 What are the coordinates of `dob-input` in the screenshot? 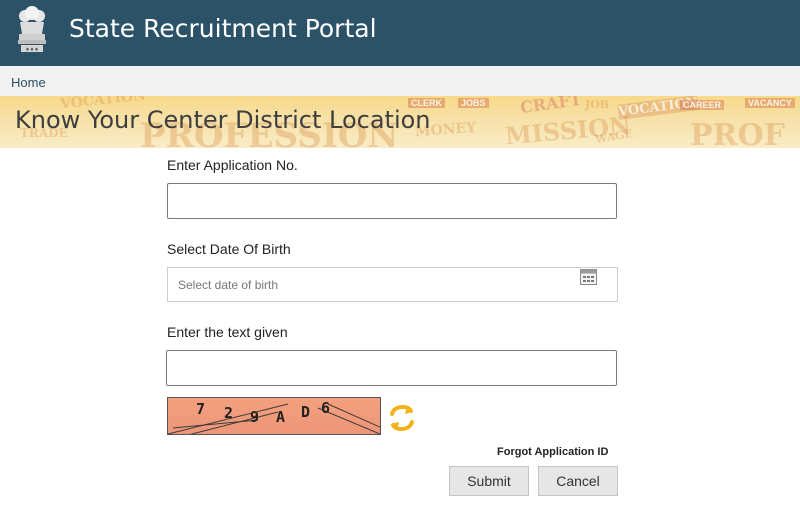 It's located at (392, 284).